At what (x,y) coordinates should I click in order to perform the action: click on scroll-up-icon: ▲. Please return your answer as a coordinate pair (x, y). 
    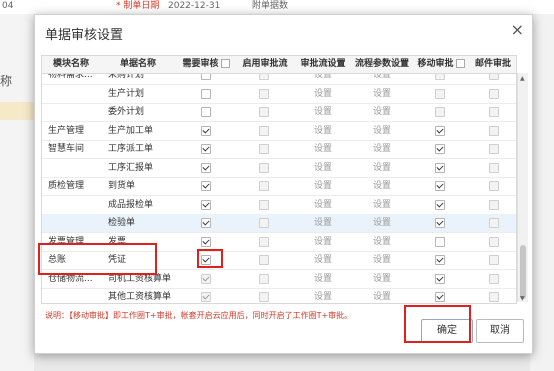
    Looking at the image, I should click on (522, 78).